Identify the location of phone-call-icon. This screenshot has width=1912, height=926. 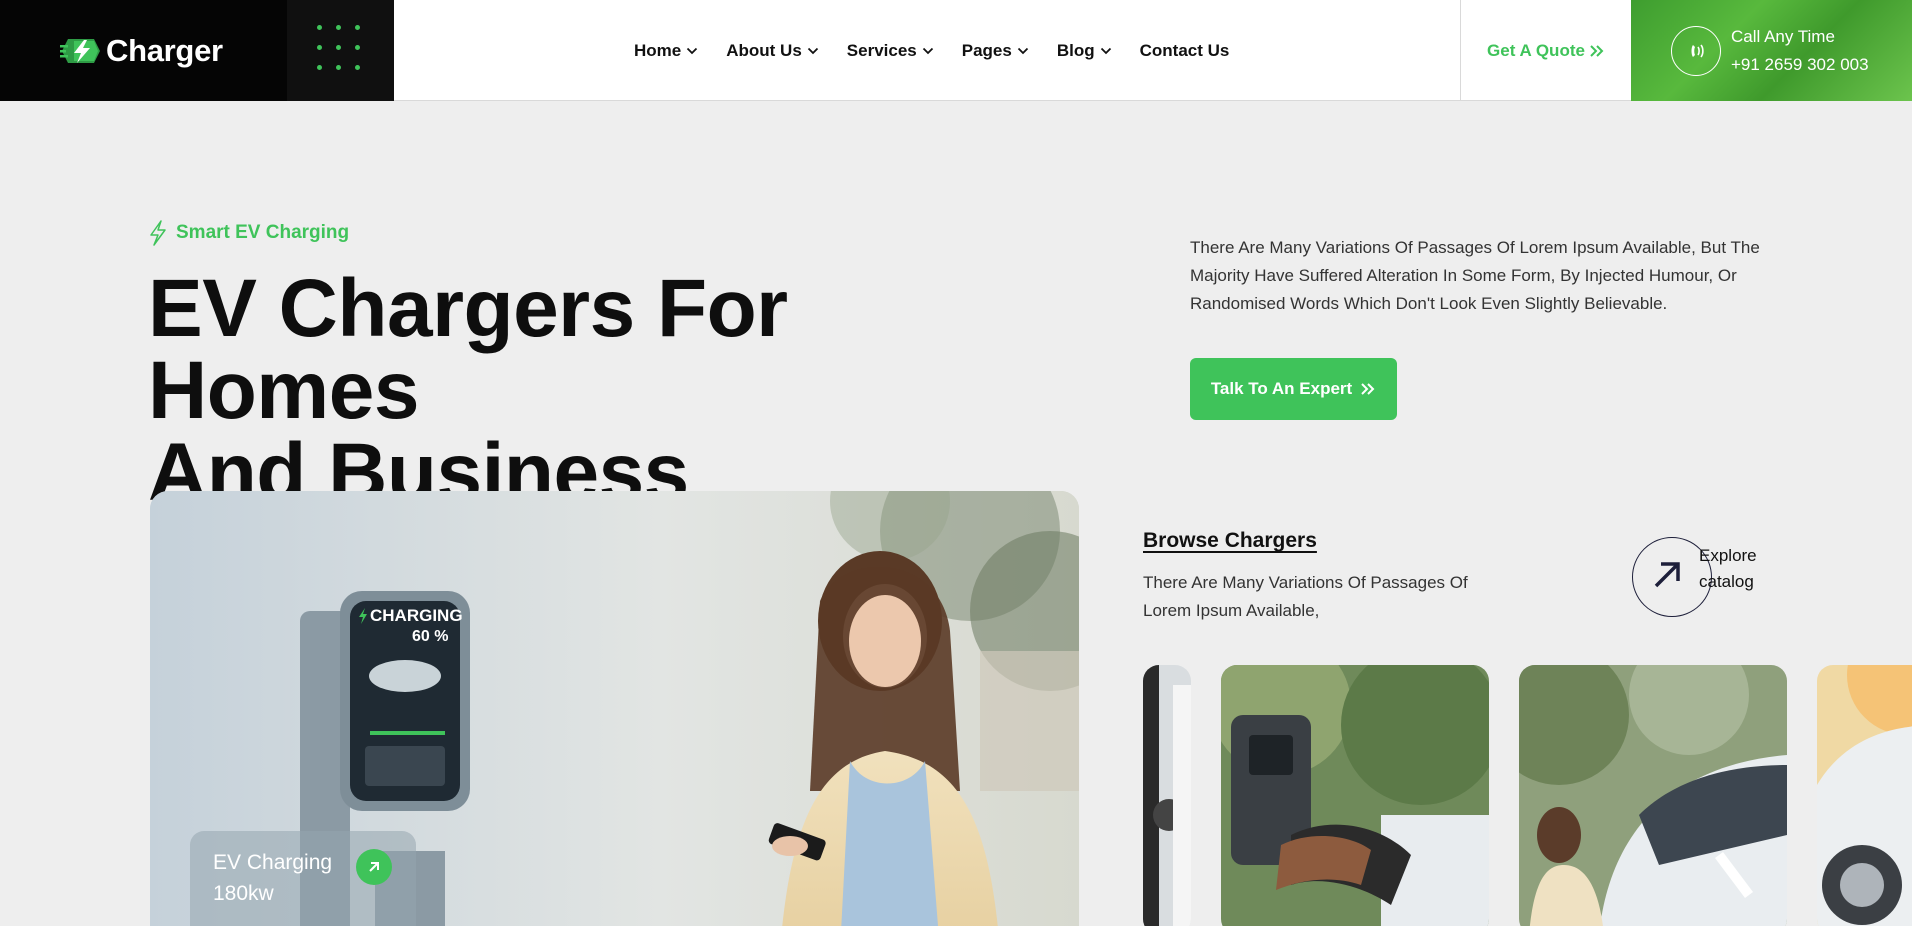
(1696, 50).